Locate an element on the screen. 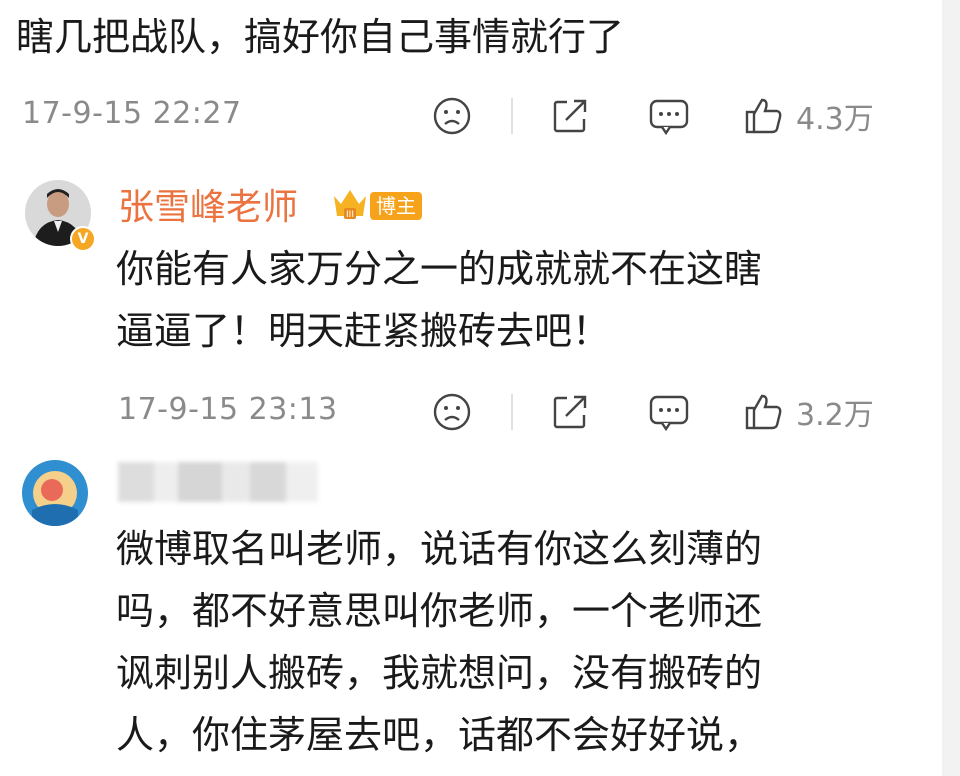  verified-icon: V is located at coordinates (83, 239).